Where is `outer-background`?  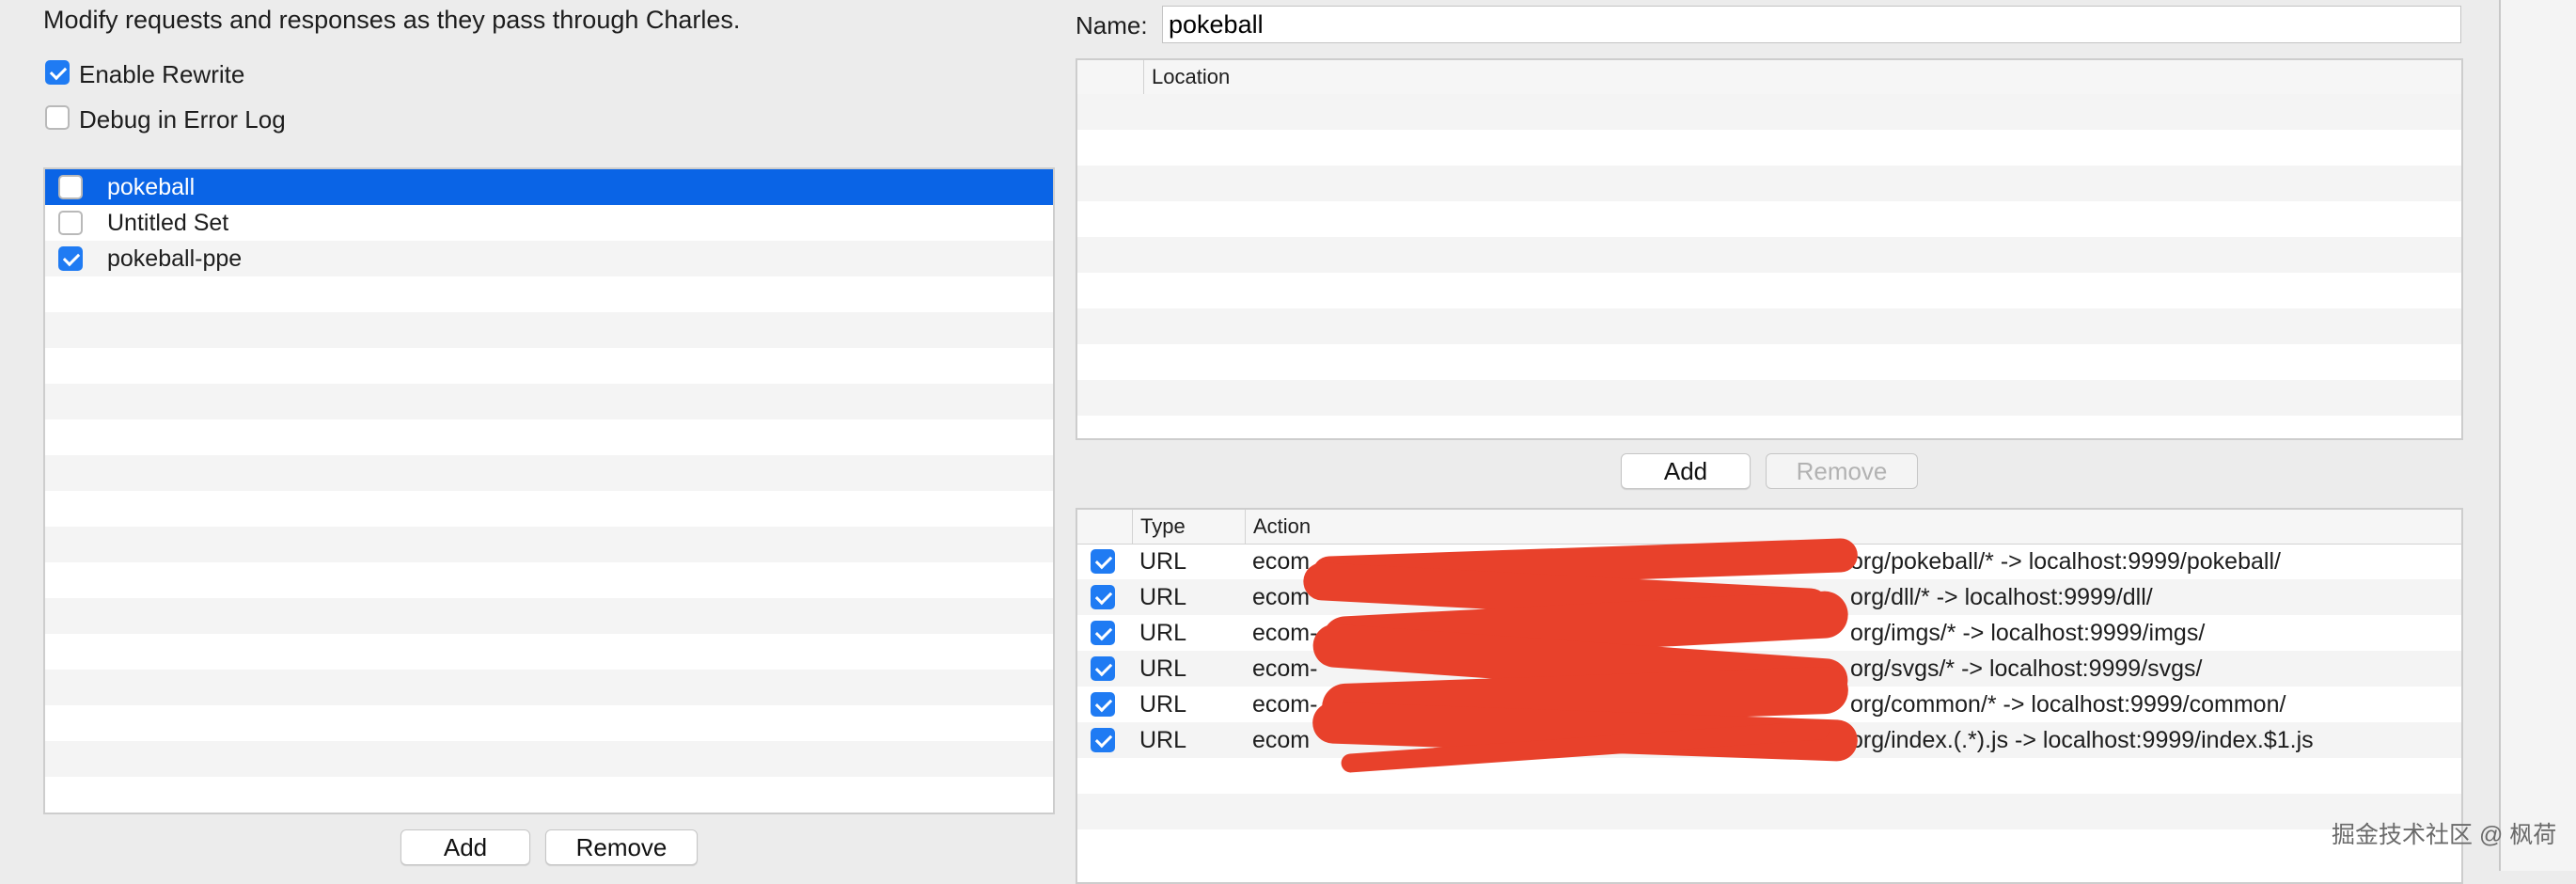 outer-background is located at coordinates (2538, 435).